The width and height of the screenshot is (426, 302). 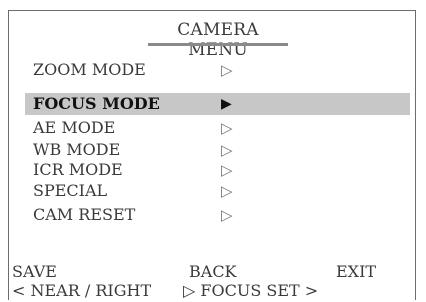 I want to click on menu-item-label: ICR MODE, so click(x=78, y=169).